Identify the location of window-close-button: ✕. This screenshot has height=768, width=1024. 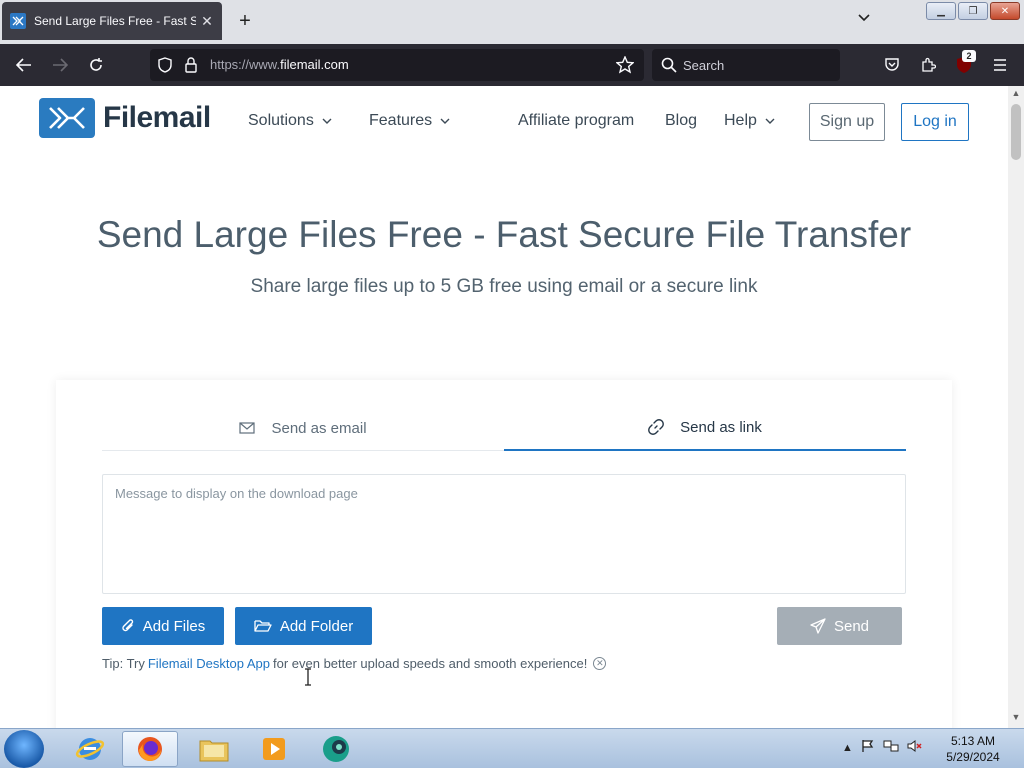
(1005, 11).